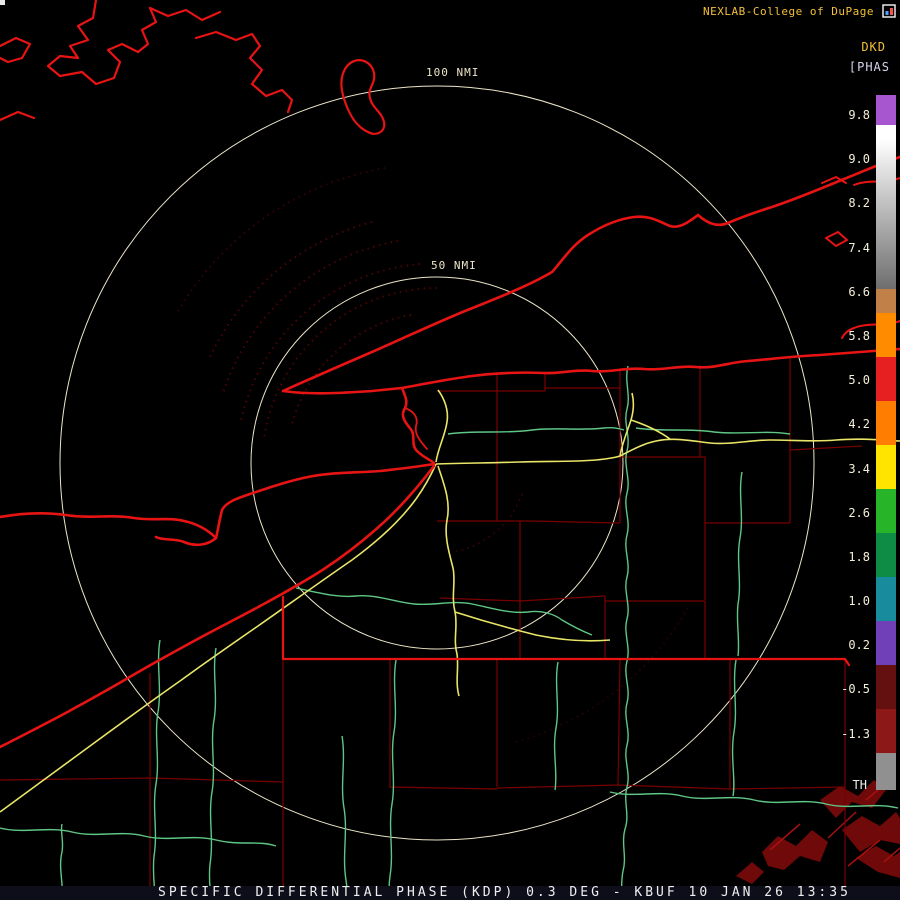 The width and height of the screenshot is (900, 900). I want to click on niagara-river, so click(418, 425).